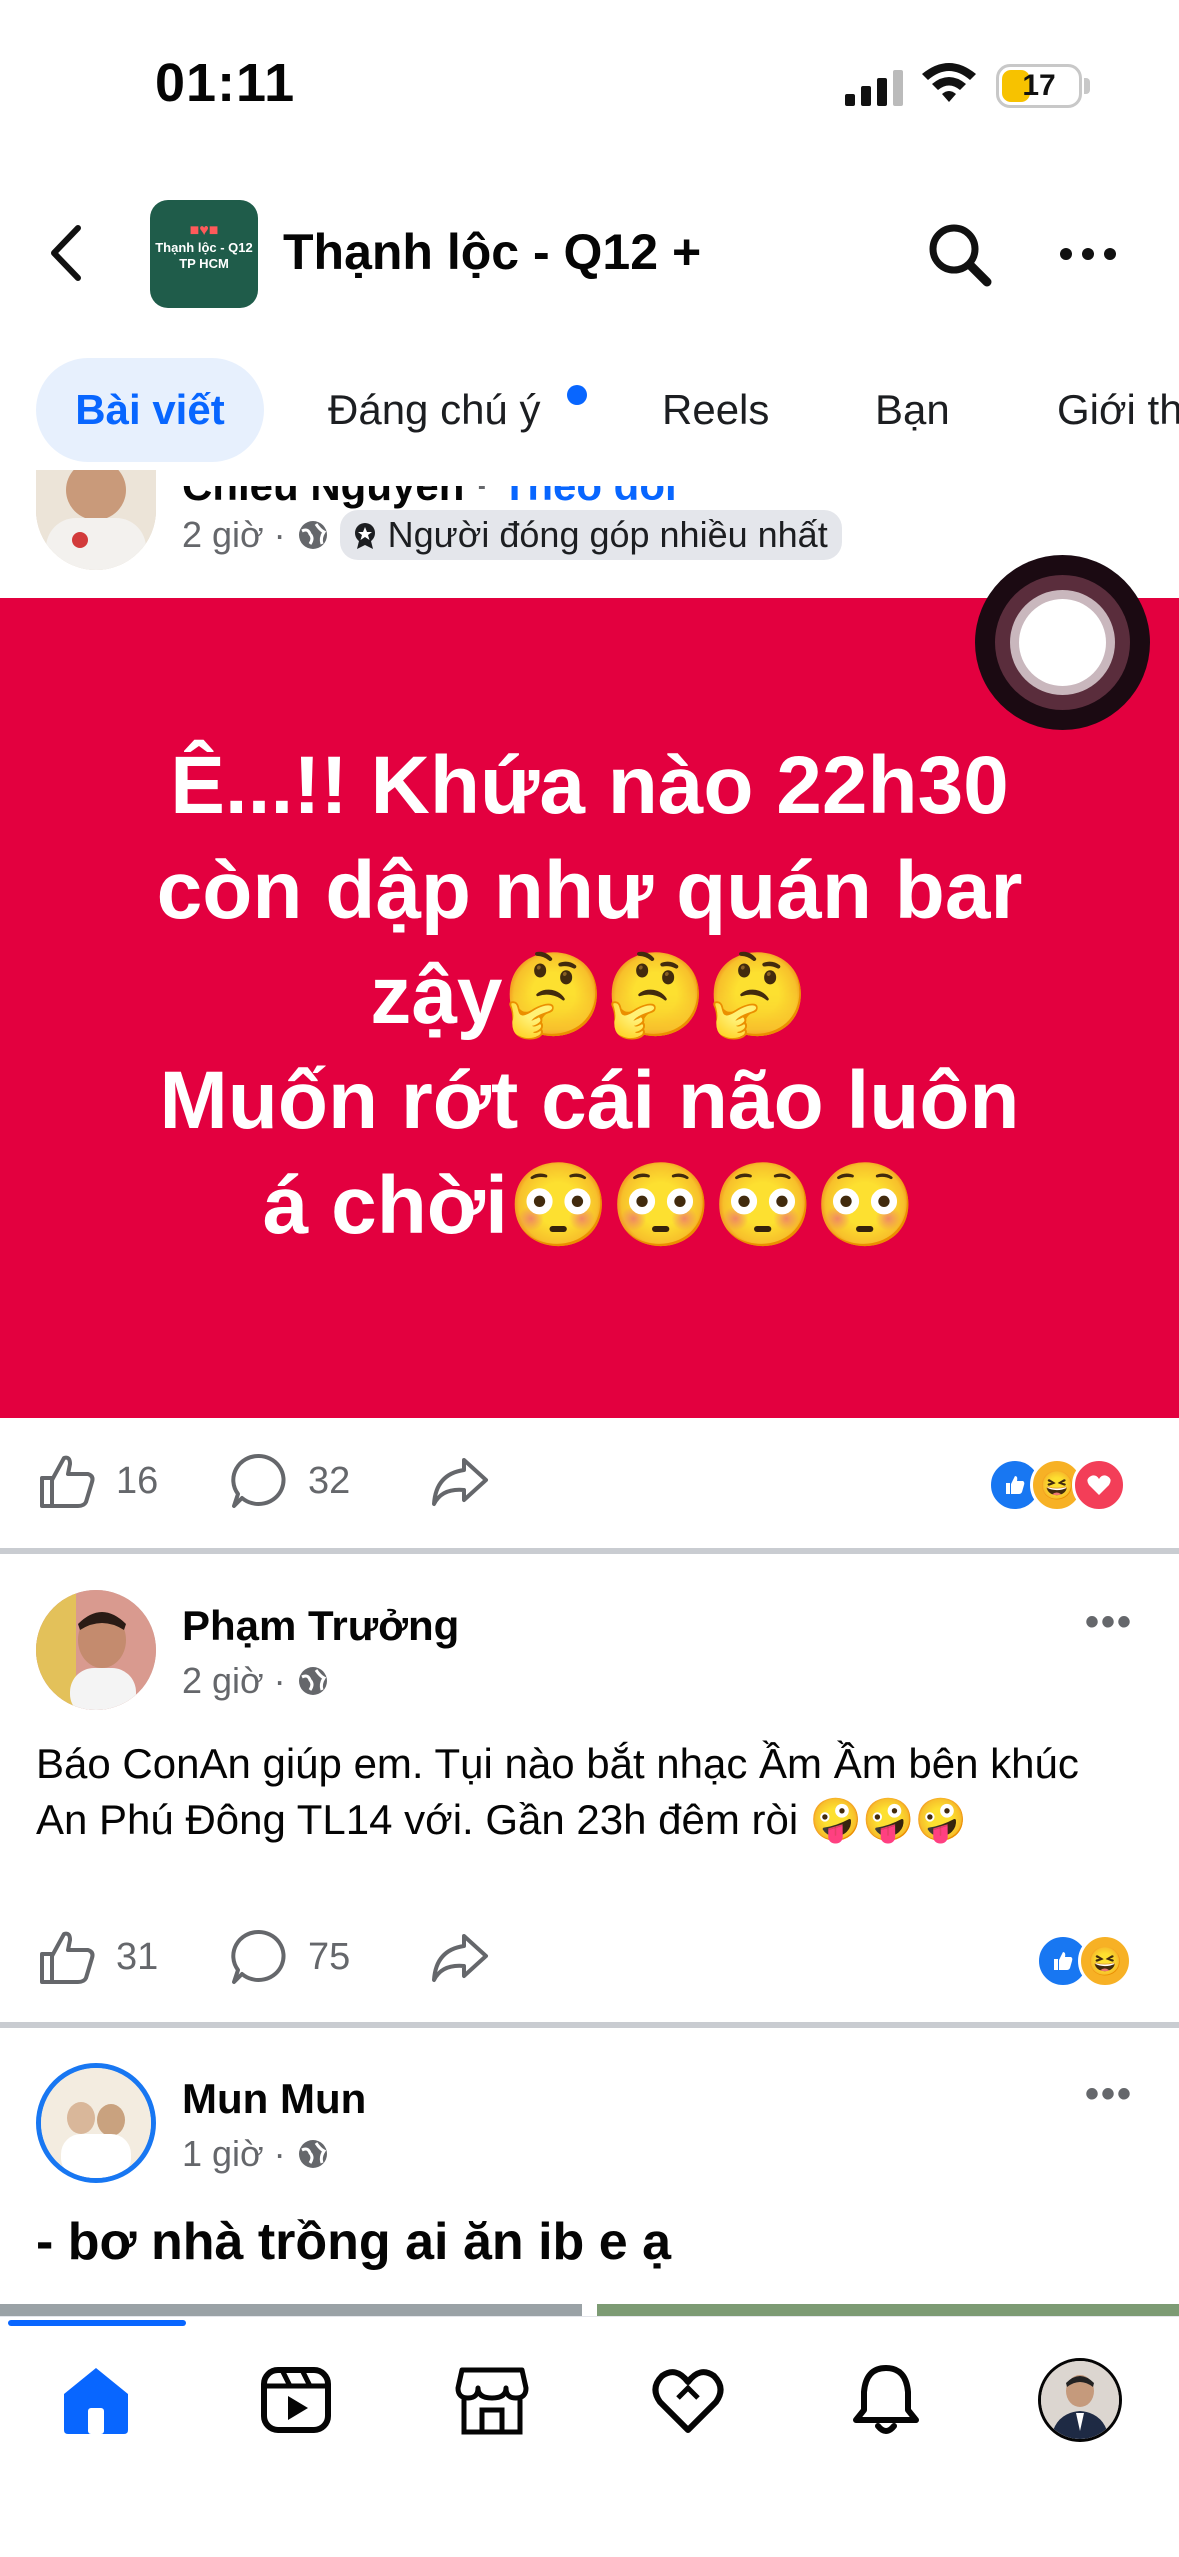 The height and width of the screenshot is (2557, 1179). I want to click on tab-friends: Bạn, so click(912, 410).